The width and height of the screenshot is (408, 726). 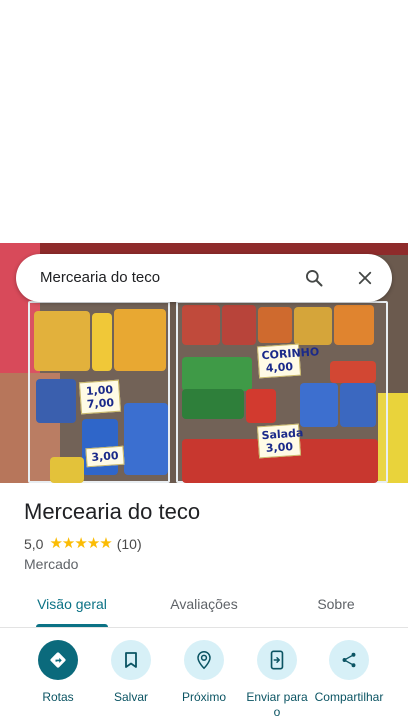 I want to click on send-to-phone-icon, so click(x=277, y=660).